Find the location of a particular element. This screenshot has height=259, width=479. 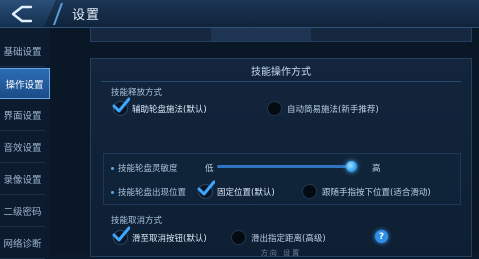

release-auto-simple-checkbox is located at coordinates (274, 108).